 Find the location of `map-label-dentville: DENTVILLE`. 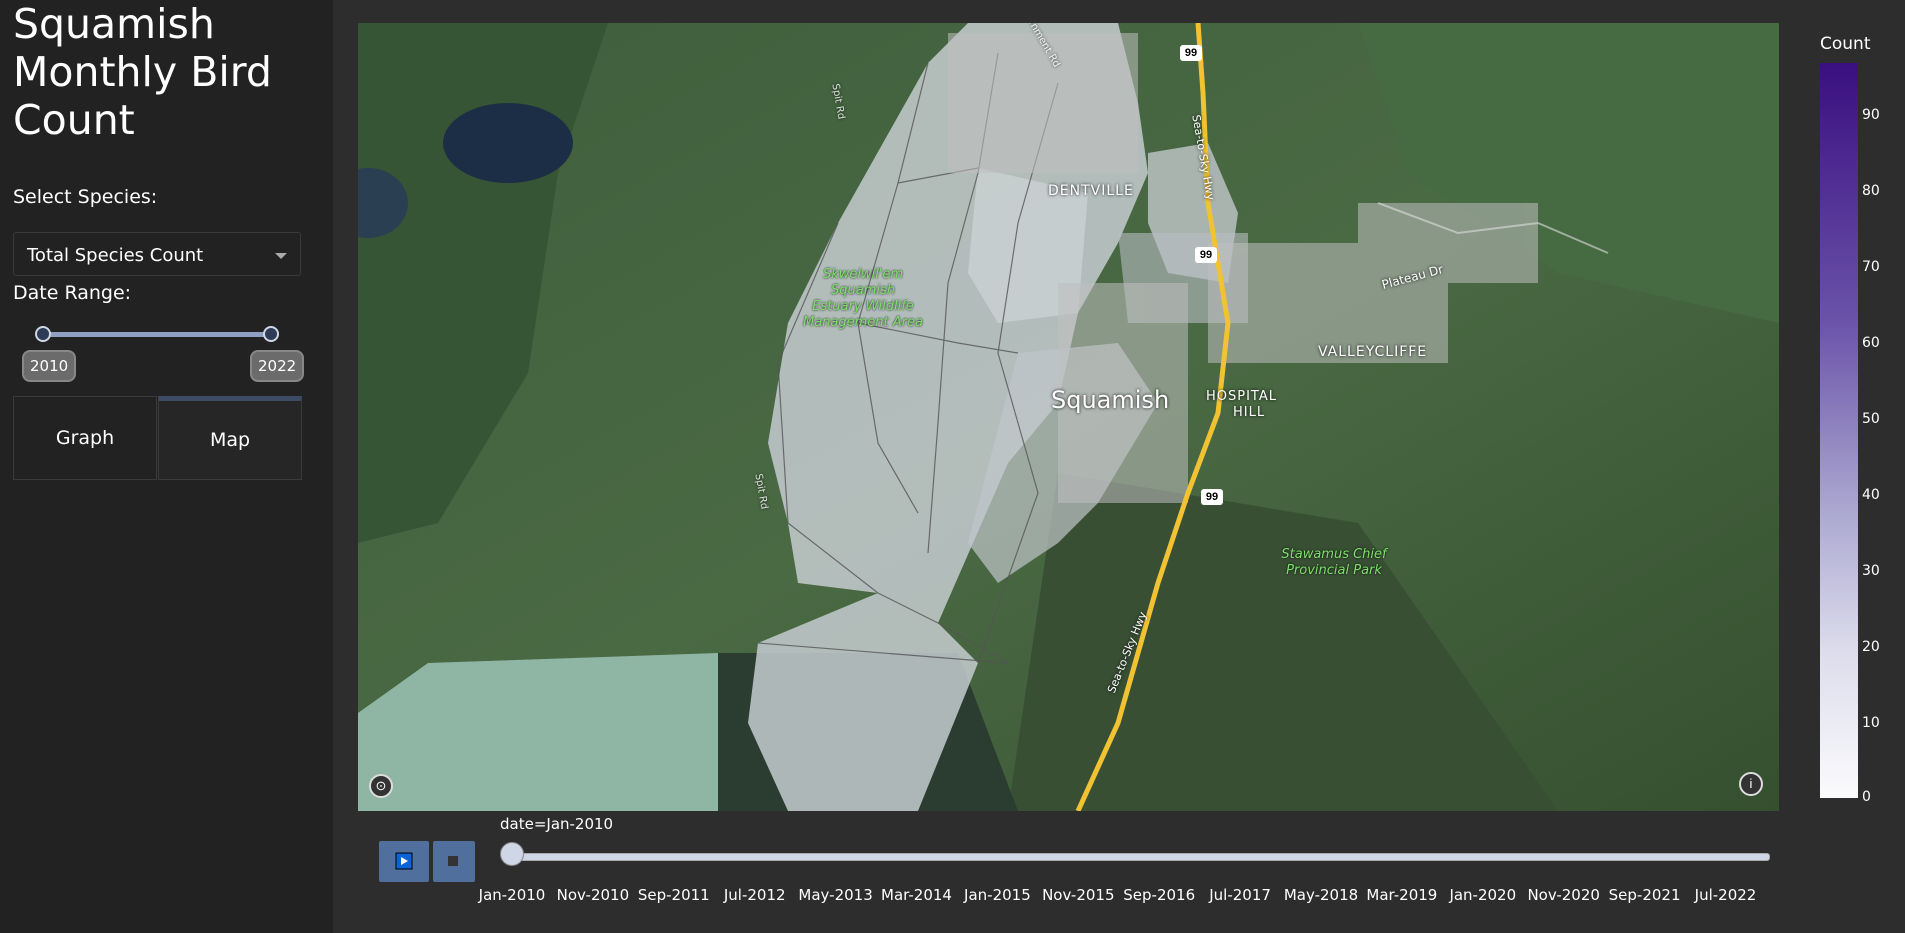

map-label-dentville: DENTVILLE is located at coordinates (1091, 191).